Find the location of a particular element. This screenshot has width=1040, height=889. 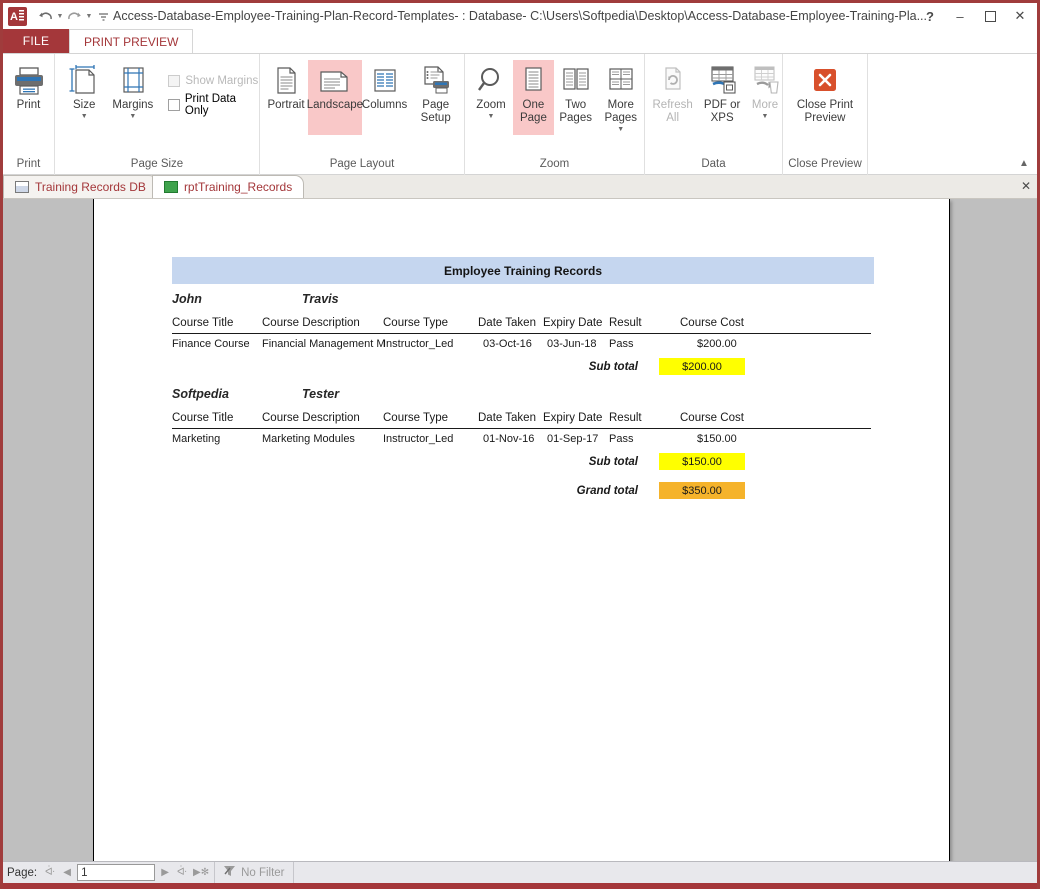

new-record-button: ▶✻ is located at coordinates (201, 872).